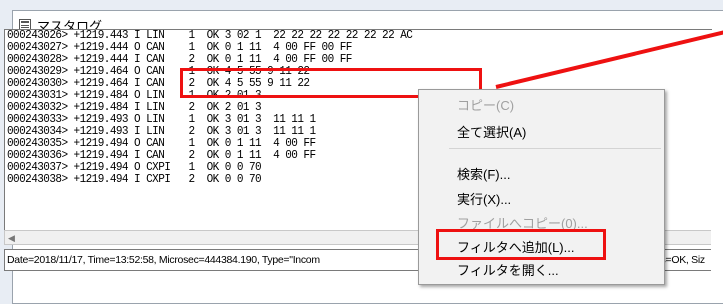 This screenshot has width=723, height=304. Describe the element at coordinates (521, 244) in the screenshot. I see `highlight-box-menu-item` at that location.